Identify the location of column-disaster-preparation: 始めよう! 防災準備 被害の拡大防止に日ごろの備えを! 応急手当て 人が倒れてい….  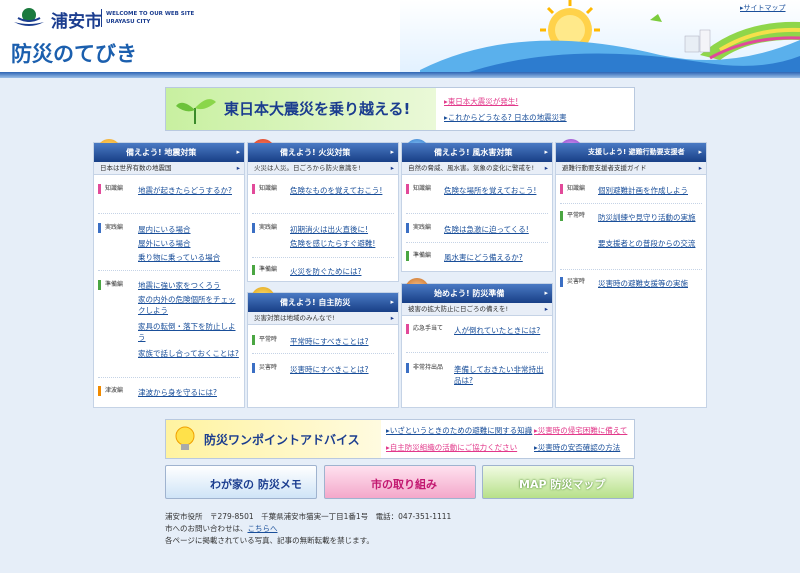
(477, 343).